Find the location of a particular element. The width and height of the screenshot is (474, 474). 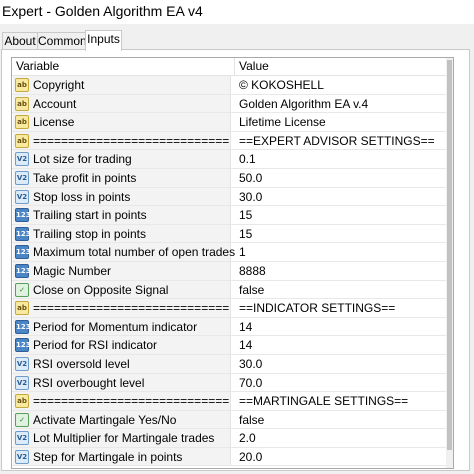

table-row: V2 Stop loss in points 30.0 is located at coordinates (232, 197).